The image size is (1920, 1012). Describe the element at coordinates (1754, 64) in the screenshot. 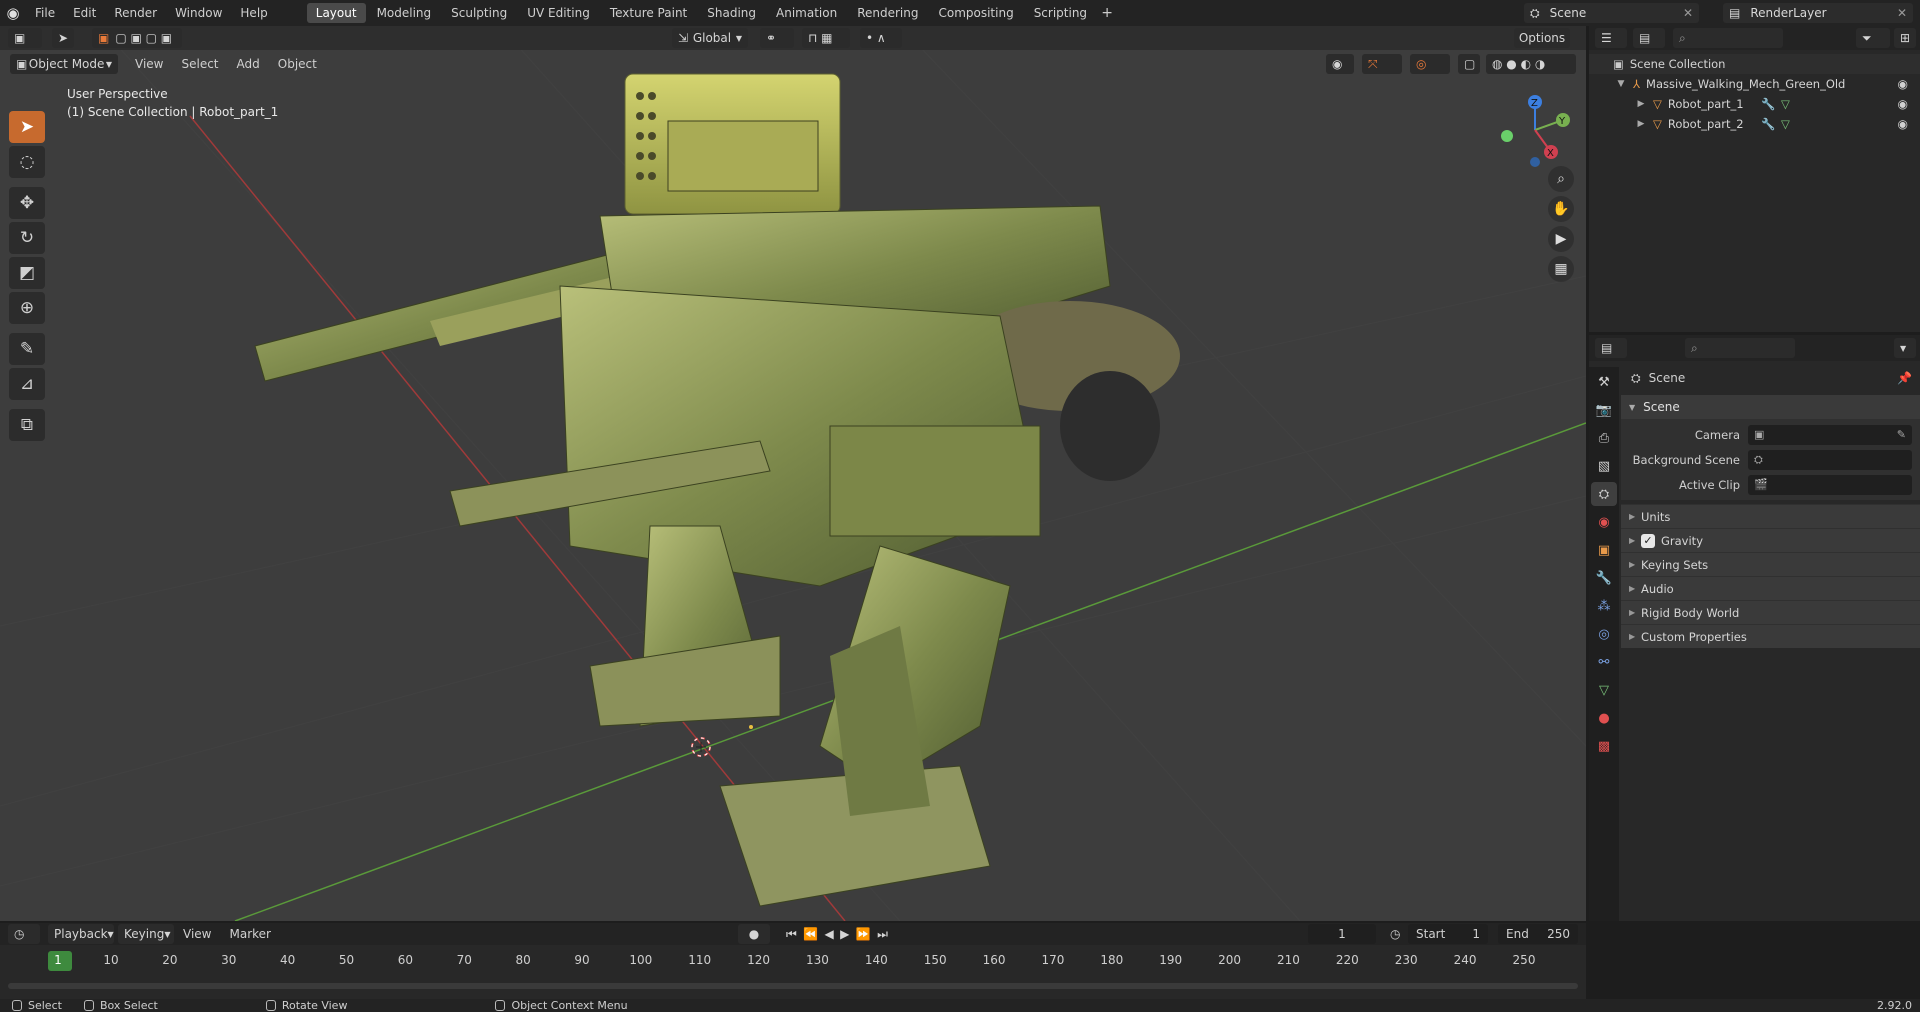

I see `outliner-scene-collection: ▣ Scene Collection` at that location.